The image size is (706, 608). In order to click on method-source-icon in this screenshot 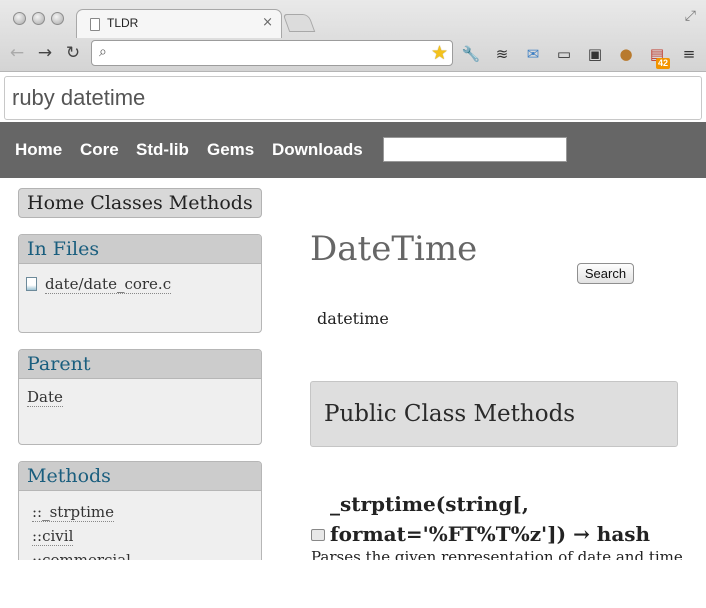, I will do `click(318, 535)`.